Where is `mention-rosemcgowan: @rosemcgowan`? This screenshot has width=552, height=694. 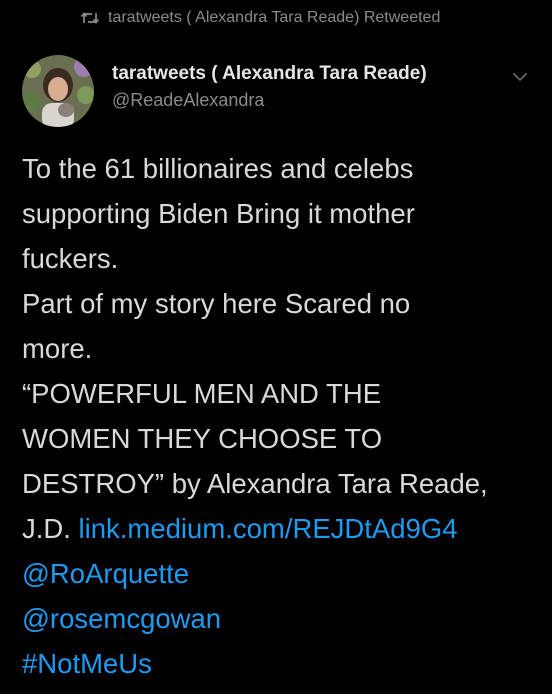
mention-rosemcgowan: @rosemcgowan is located at coordinates (282, 618).